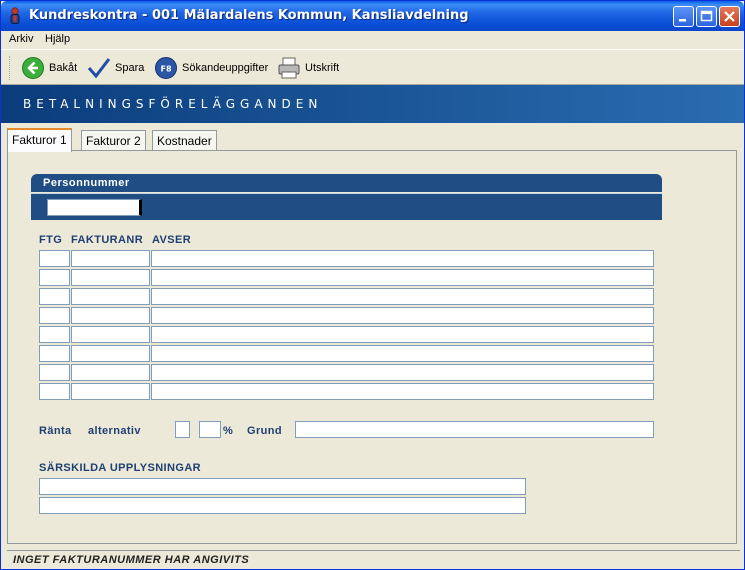 The width and height of the screenshot is (745, 570). What do you see at coordinates (94, 207) in the screenshot?
I see `personnummer-input` at bounding box center [94, 207].